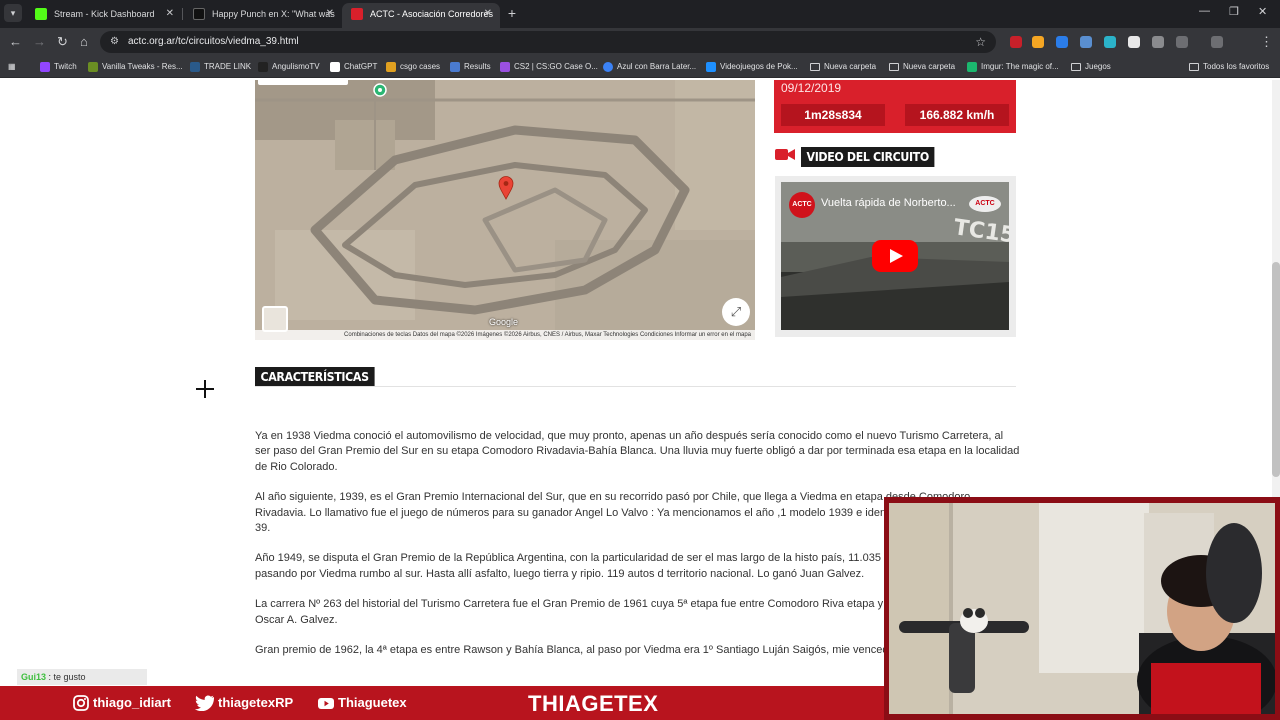  What do you see at coordinates (512, 13) in the screenshot?
I see `new-tab-button: +` at bounding box center [512, 13].